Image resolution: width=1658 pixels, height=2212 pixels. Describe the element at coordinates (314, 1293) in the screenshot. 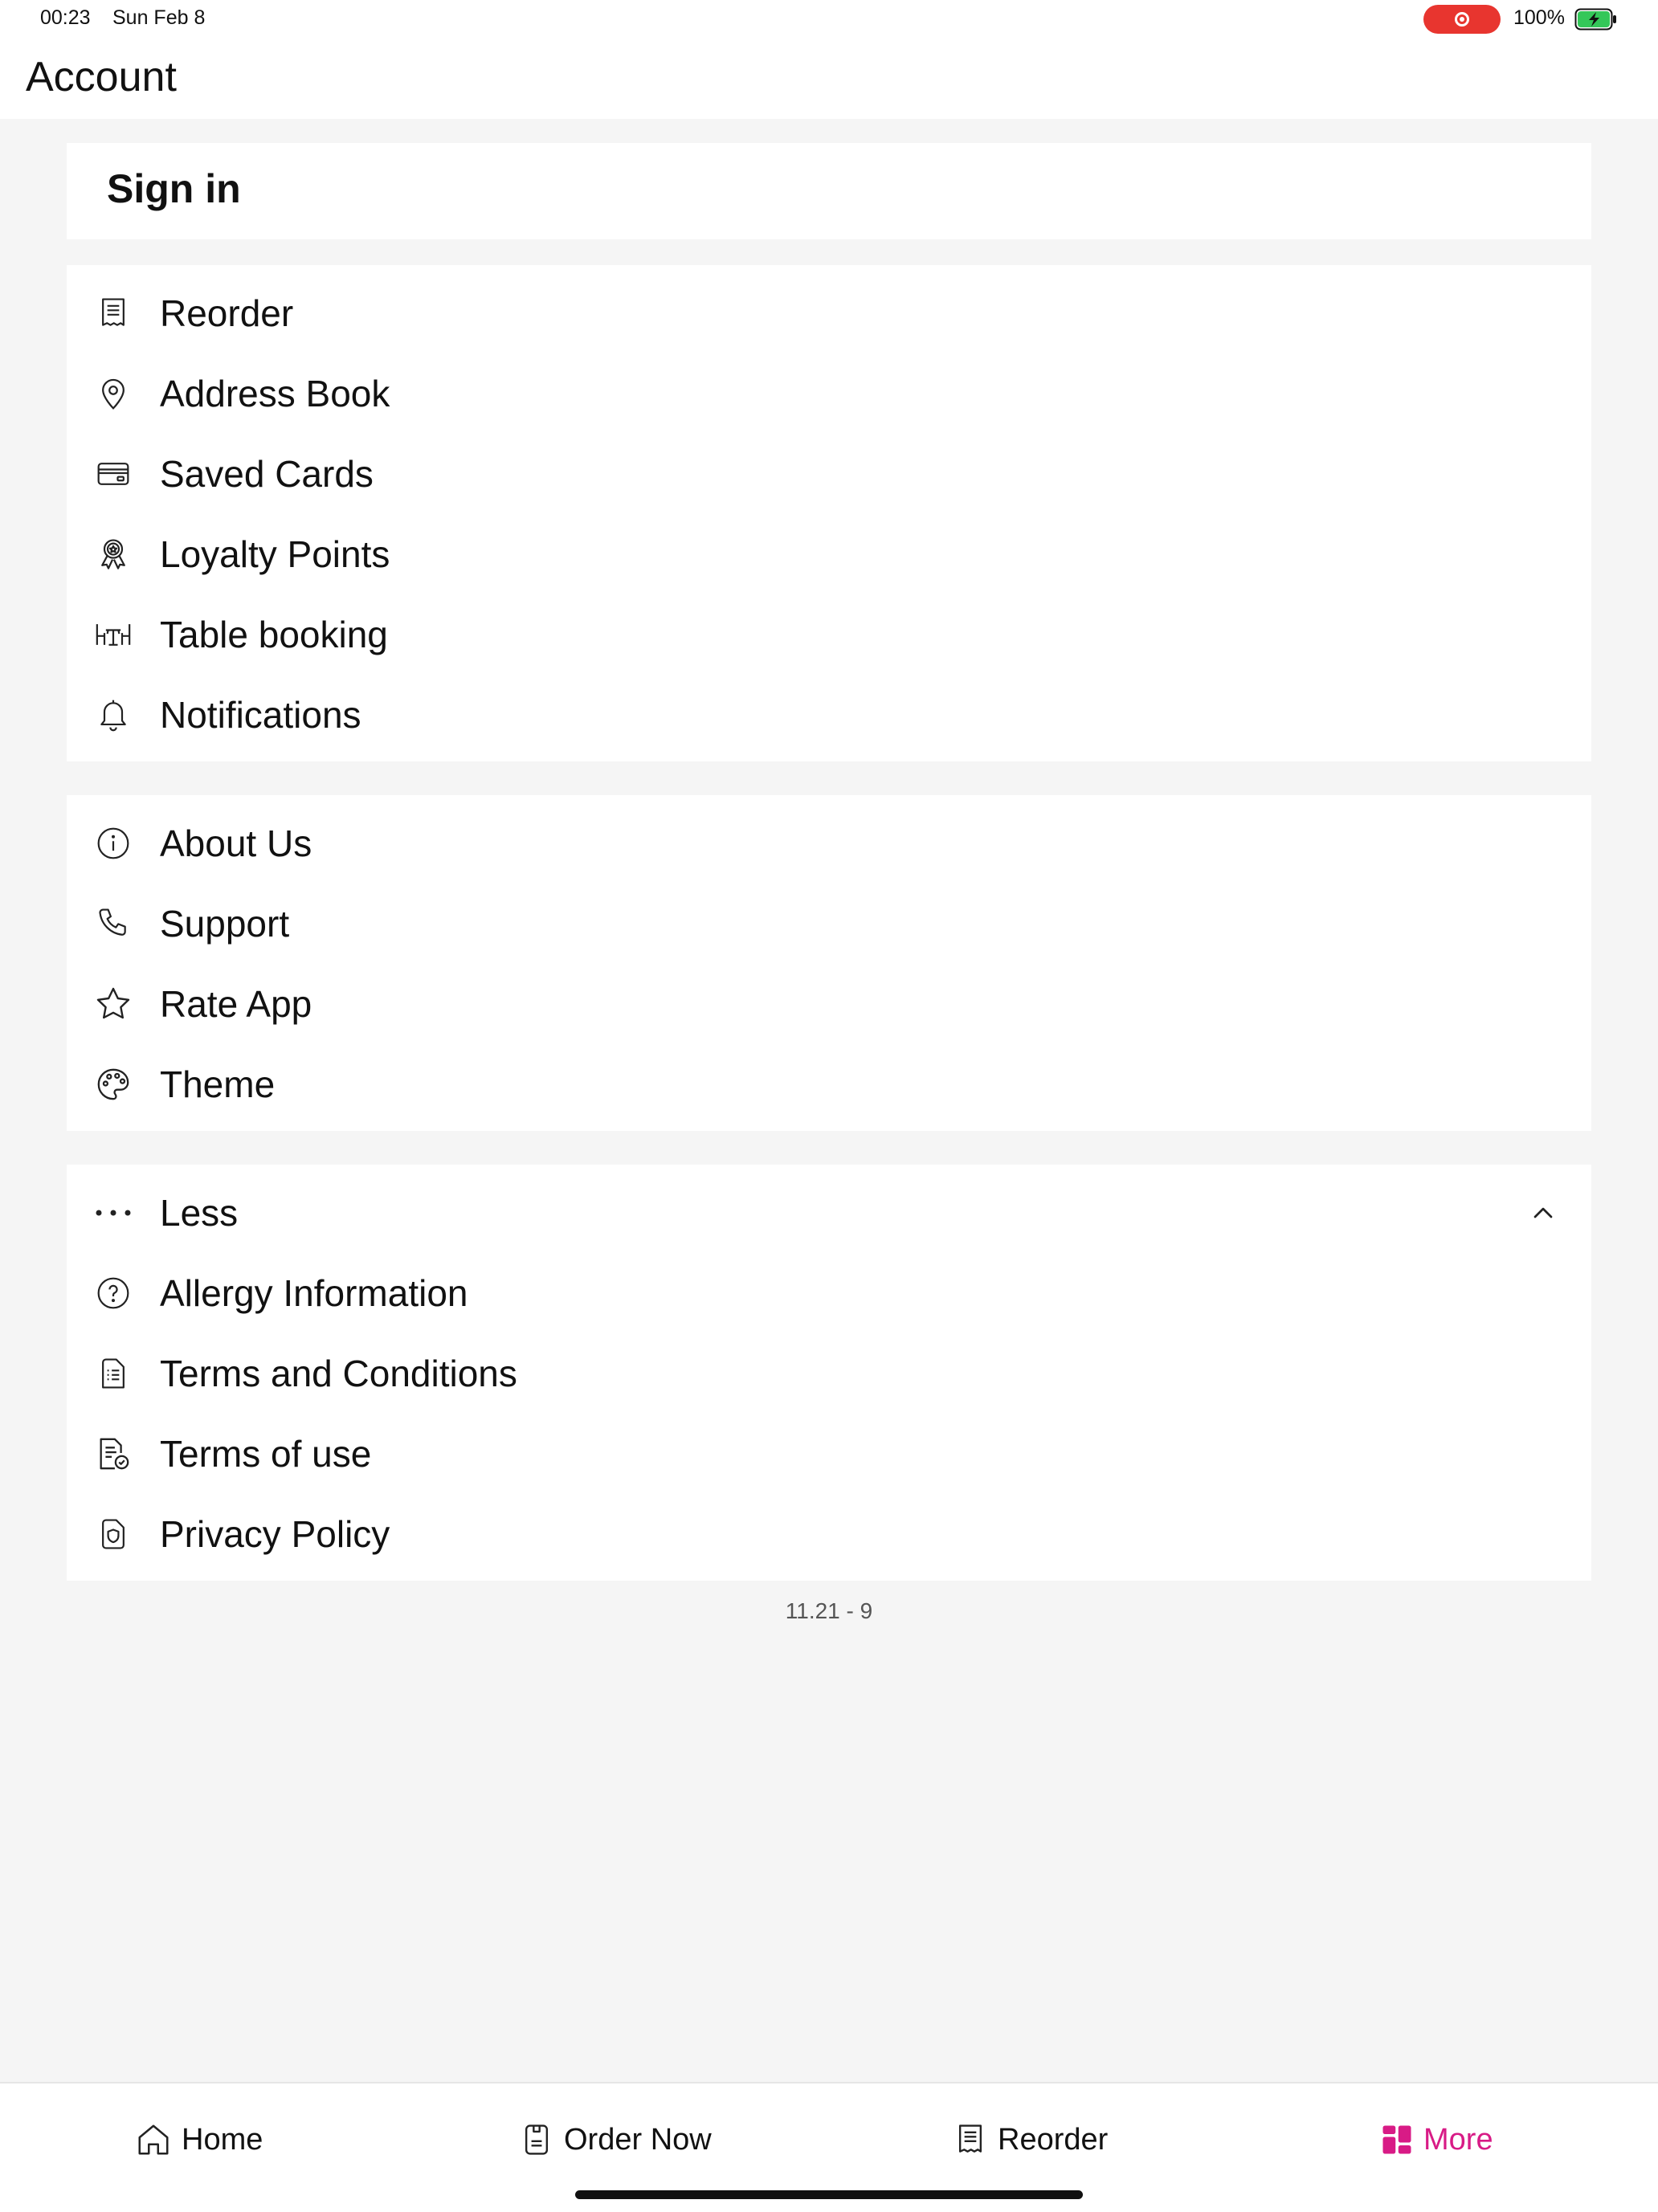

I see `menu-item-label: Allergy Information` at that location.